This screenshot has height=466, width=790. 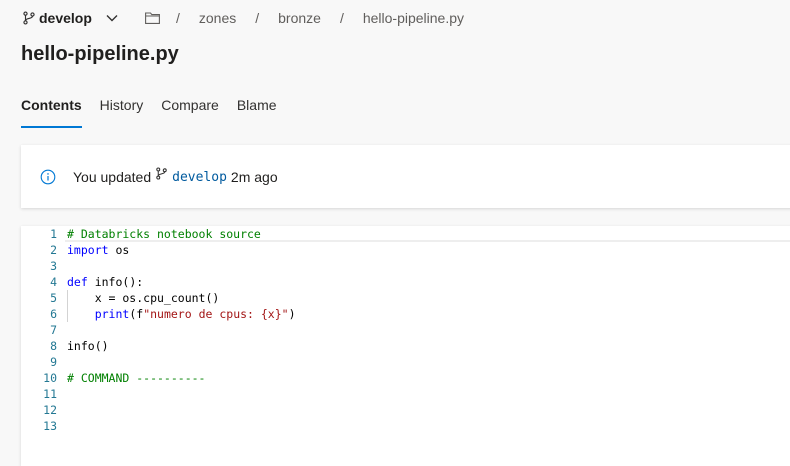 I want to click on page-title: hello-pipeline.py, so click(x=100, y=54).